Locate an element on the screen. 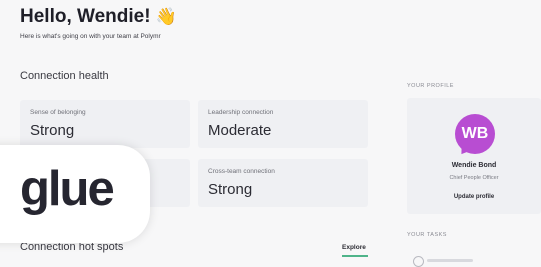 The height and width of the screenshot is (267, 541). cross-team-value: Strong is located at coordinates (230, 189).